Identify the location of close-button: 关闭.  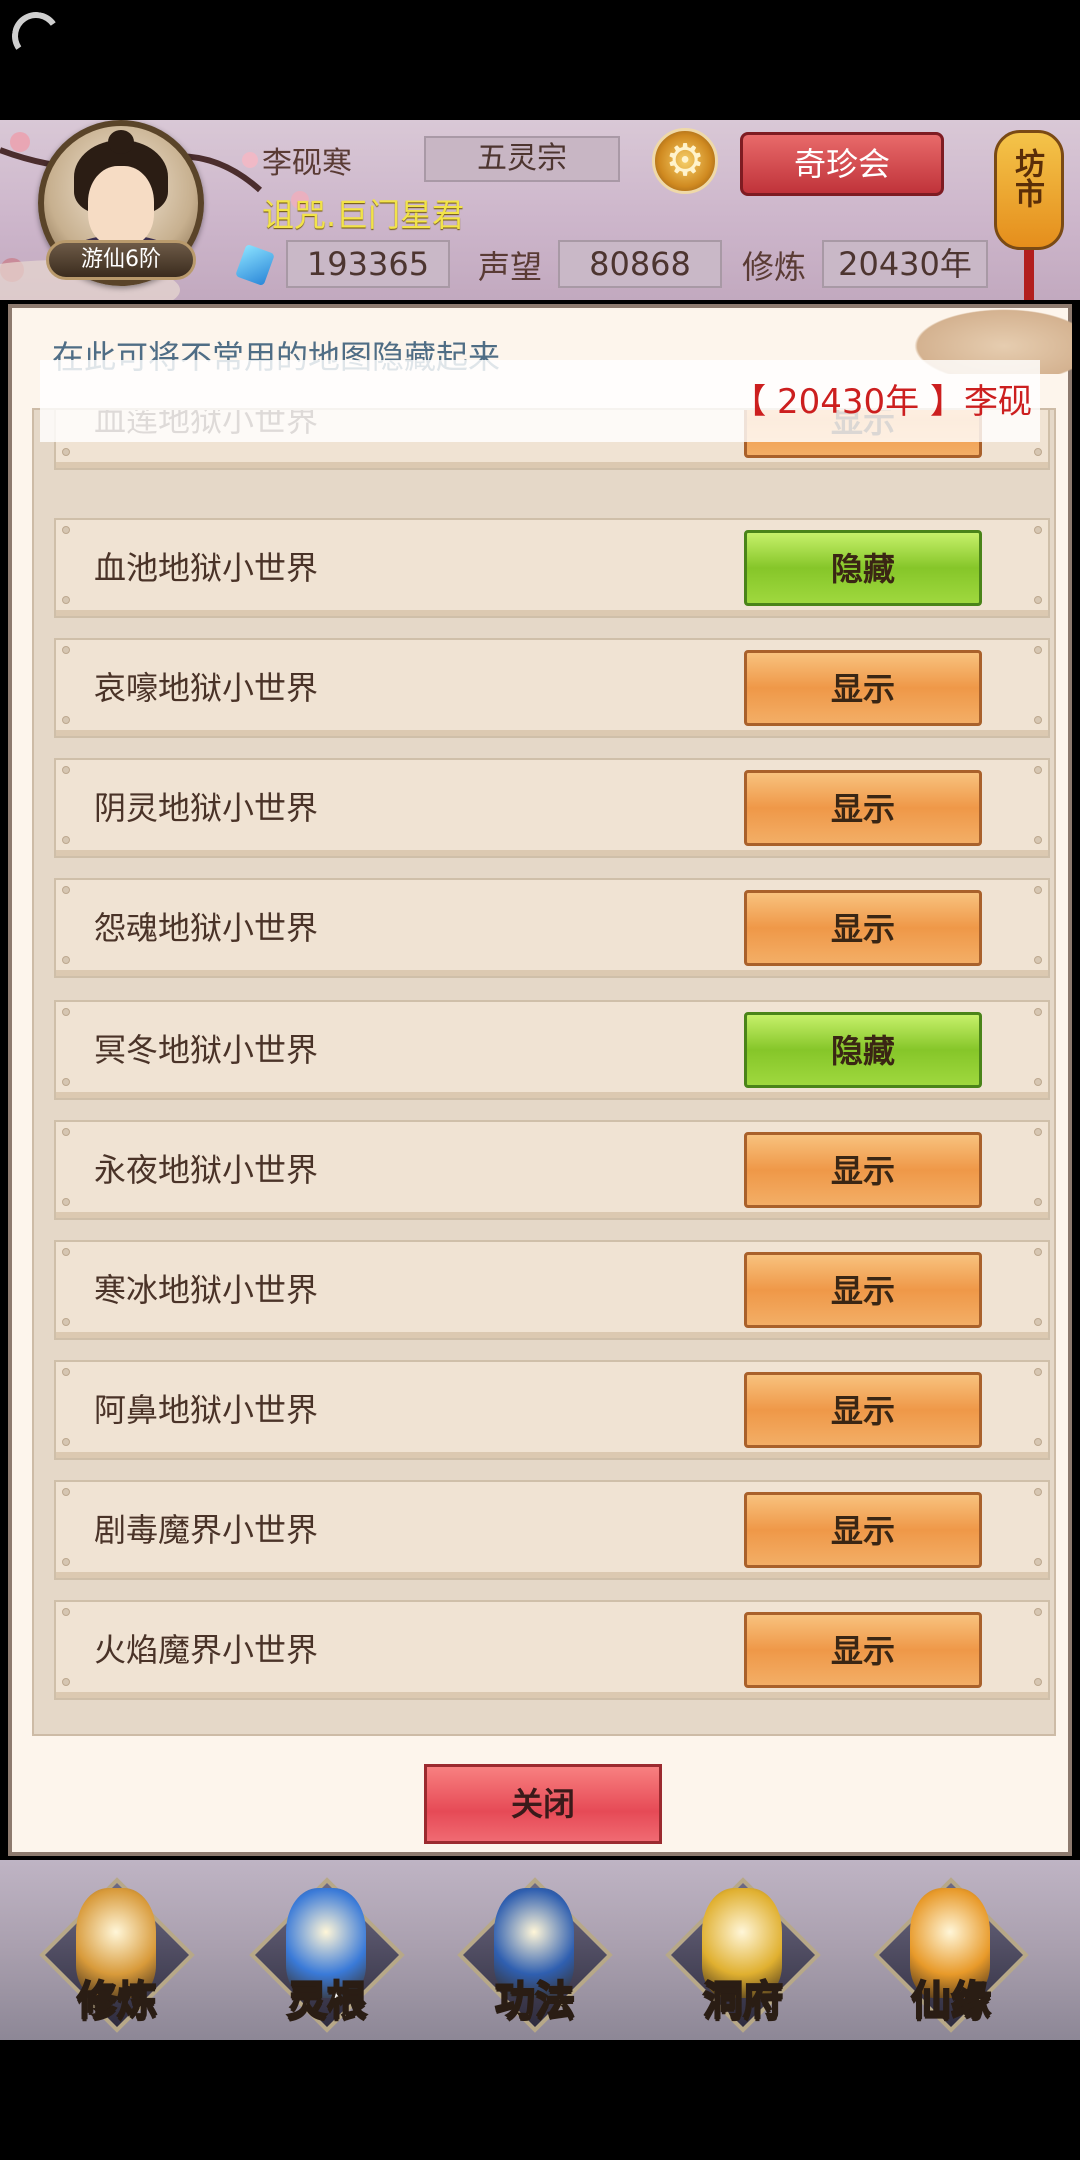
(543, 1804).